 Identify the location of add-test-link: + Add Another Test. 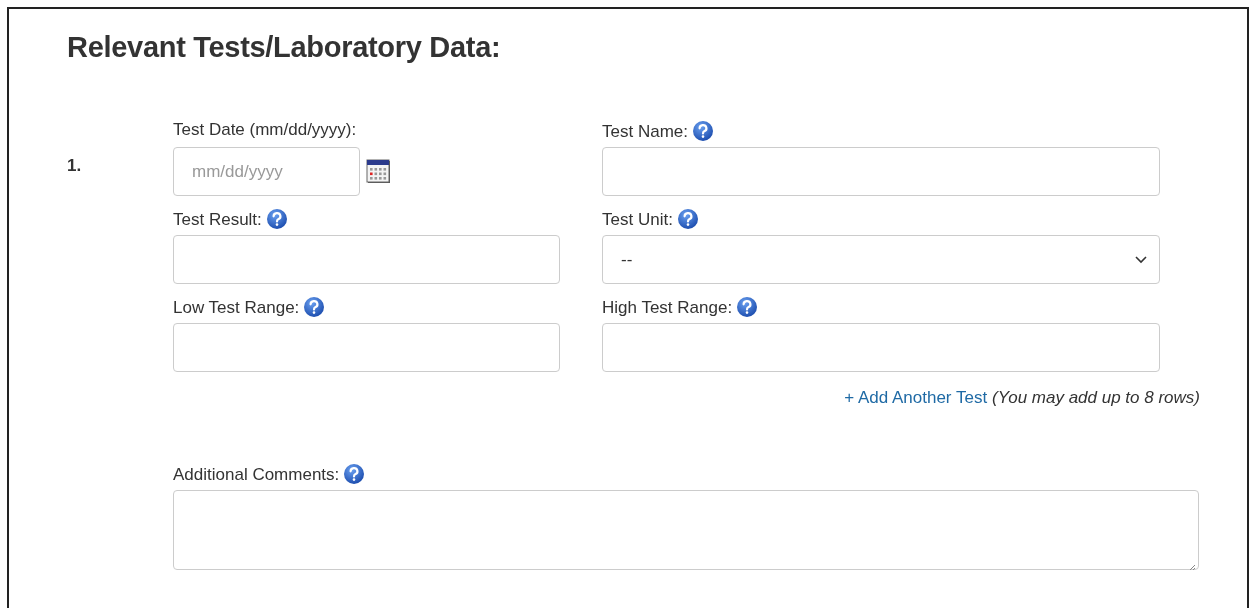
(916, 398).